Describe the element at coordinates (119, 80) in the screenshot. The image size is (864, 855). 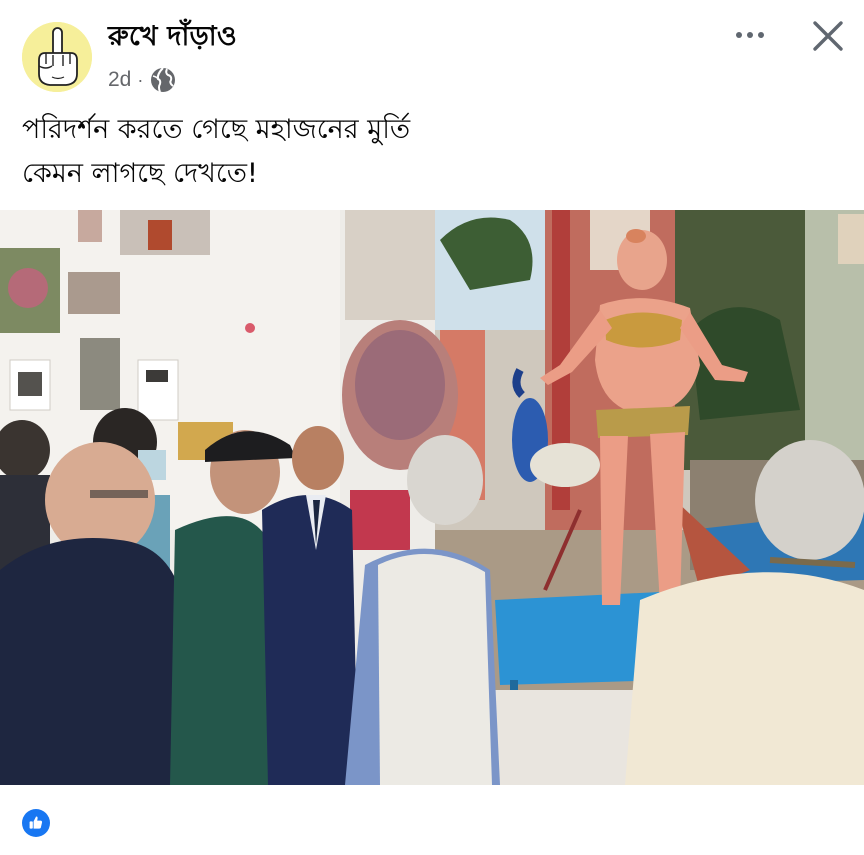
I see `post-time: 2d` at that location.